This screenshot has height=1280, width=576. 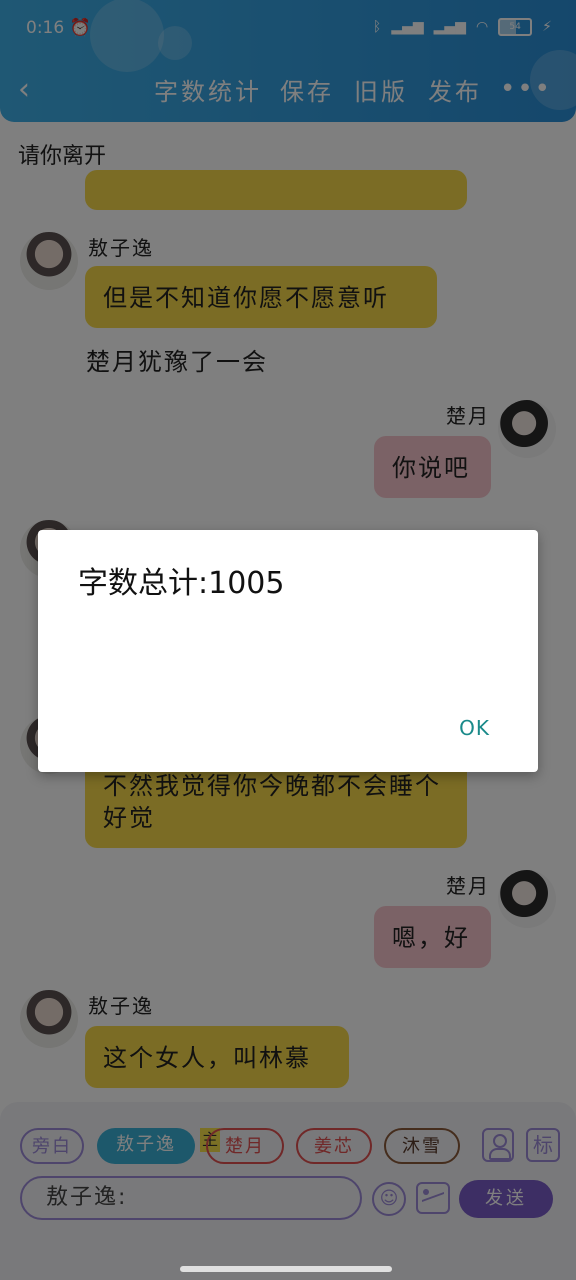 What do you see at coordinates (181, 583) in the screenshot?
I see `word-count-total: 字数总计:1005` at bounding box center [181, 583].